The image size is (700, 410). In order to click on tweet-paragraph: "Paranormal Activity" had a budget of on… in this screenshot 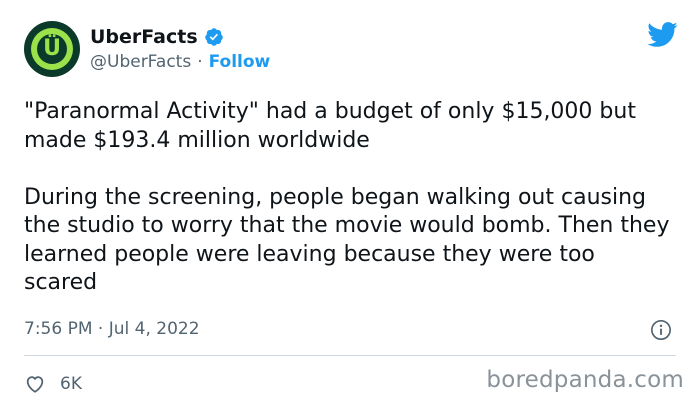, I will do `click(330, 126)`.